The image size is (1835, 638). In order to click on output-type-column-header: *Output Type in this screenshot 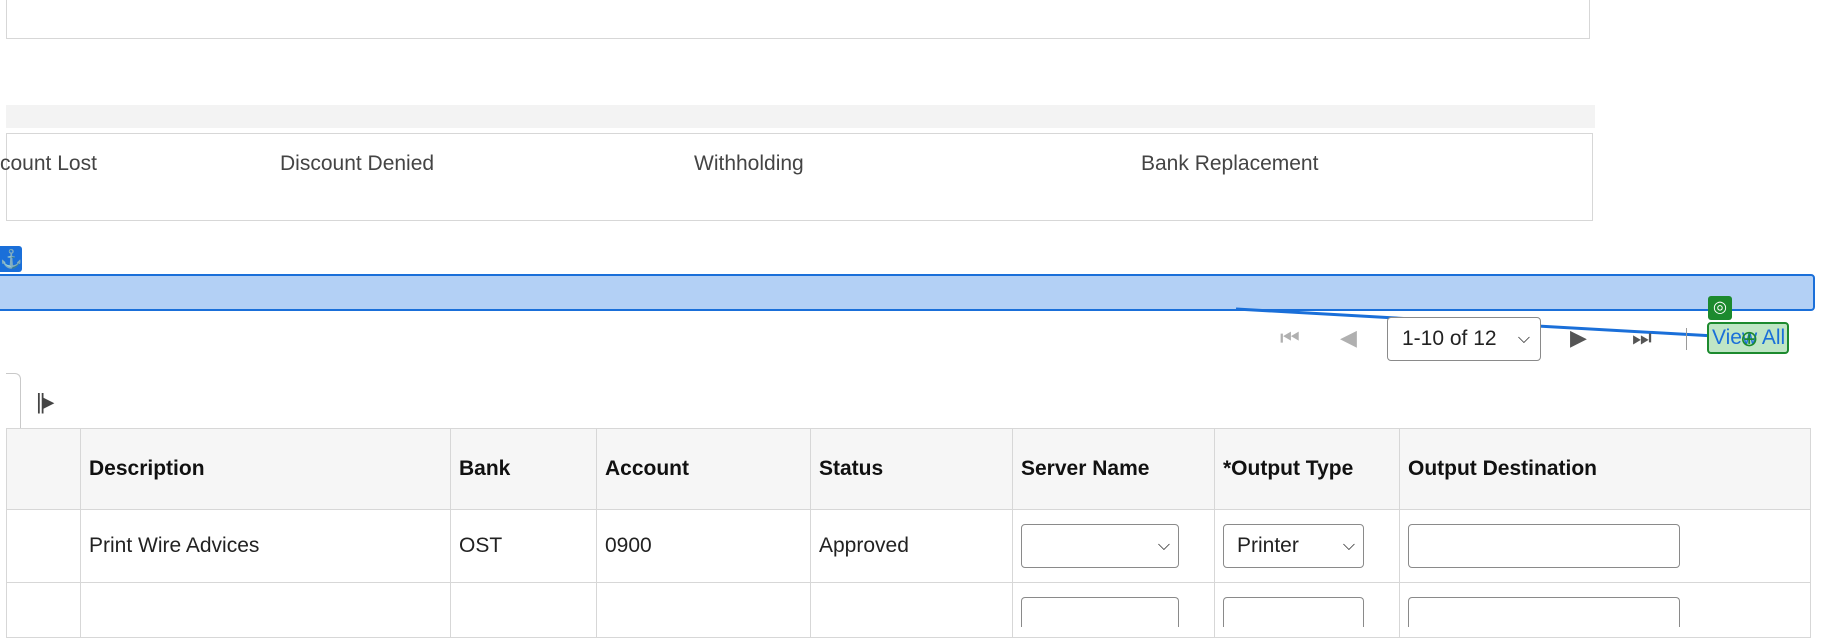, I will do `click(1307, 469)`.